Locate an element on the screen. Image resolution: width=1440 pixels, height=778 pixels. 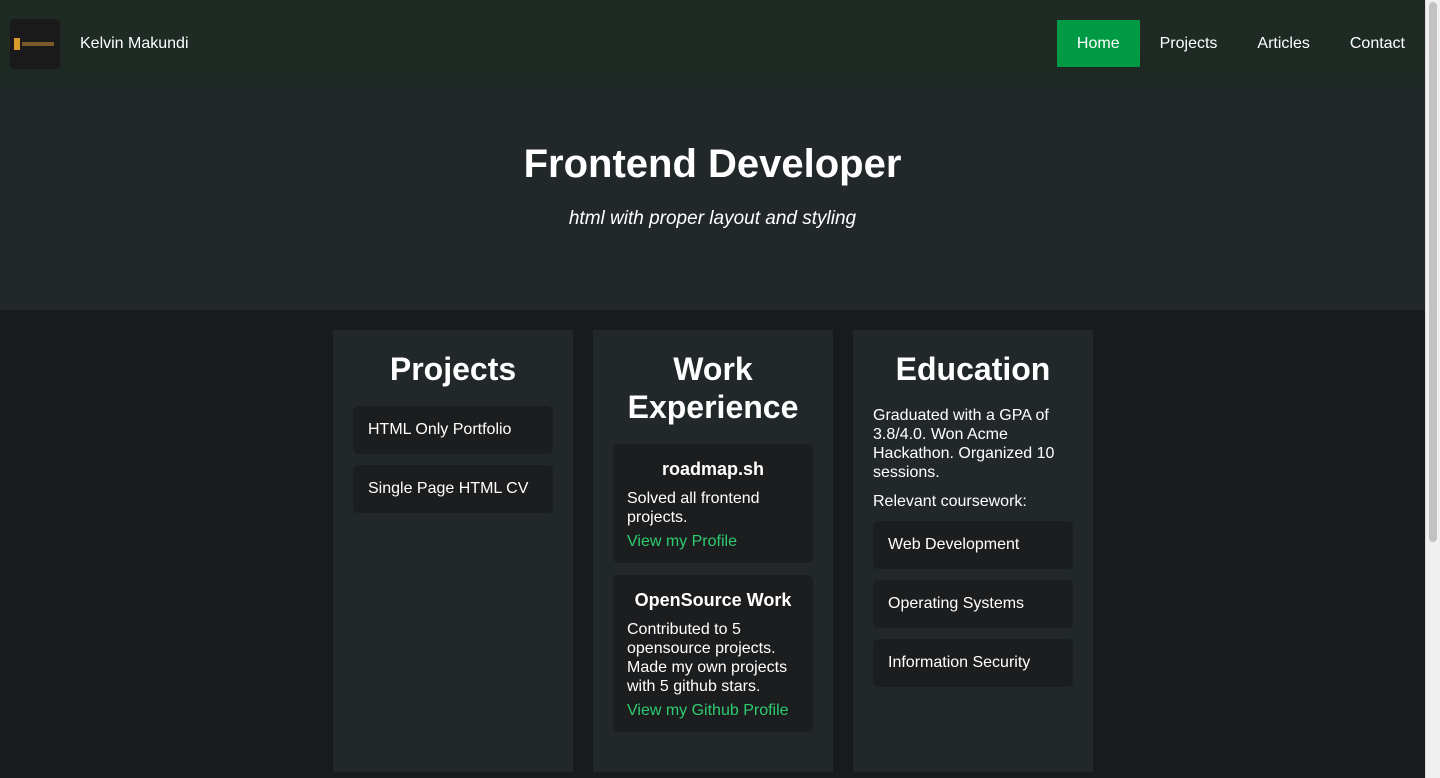
nav-articles: Articles is located at coordinates (1283, 43).